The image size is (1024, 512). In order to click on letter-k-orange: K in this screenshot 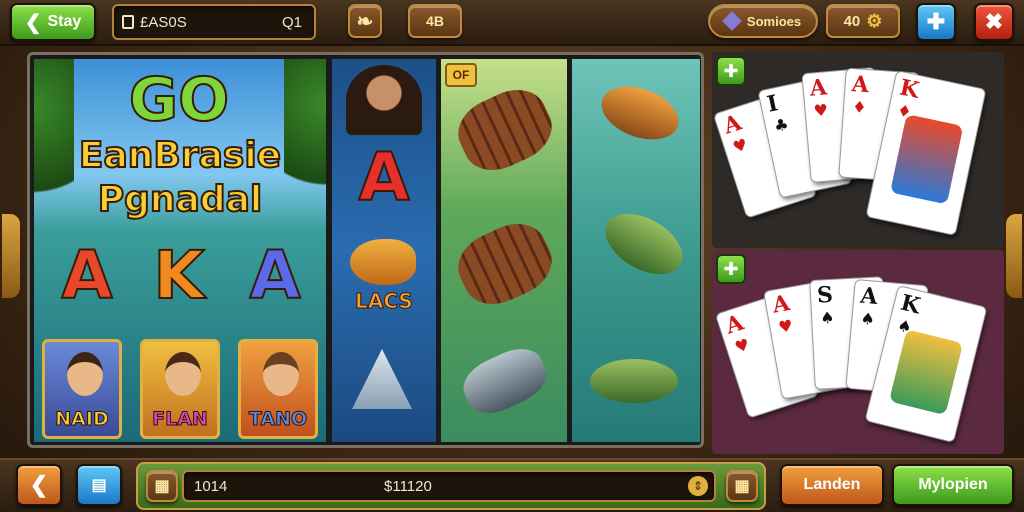, I will do `click(178, 275)`.